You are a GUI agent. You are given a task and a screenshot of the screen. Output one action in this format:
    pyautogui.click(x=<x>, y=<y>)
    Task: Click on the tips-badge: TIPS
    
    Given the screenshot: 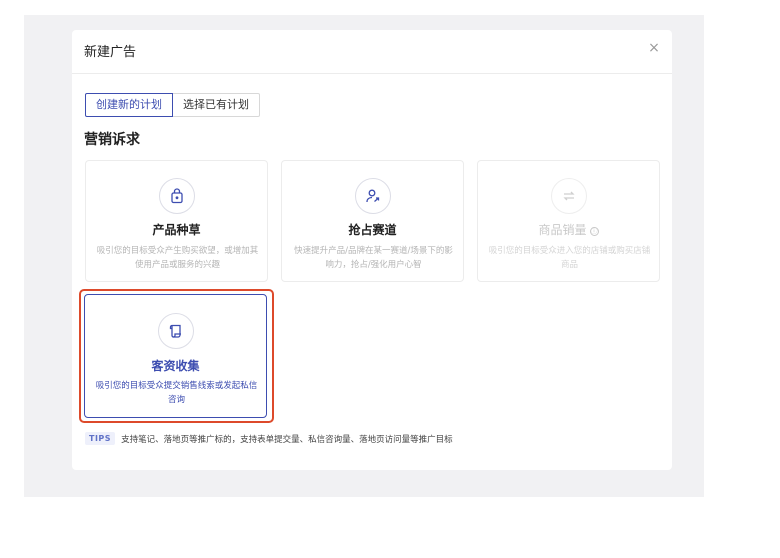 What is the action you would take?
    pyautogui.click(x=100, y=438)
    